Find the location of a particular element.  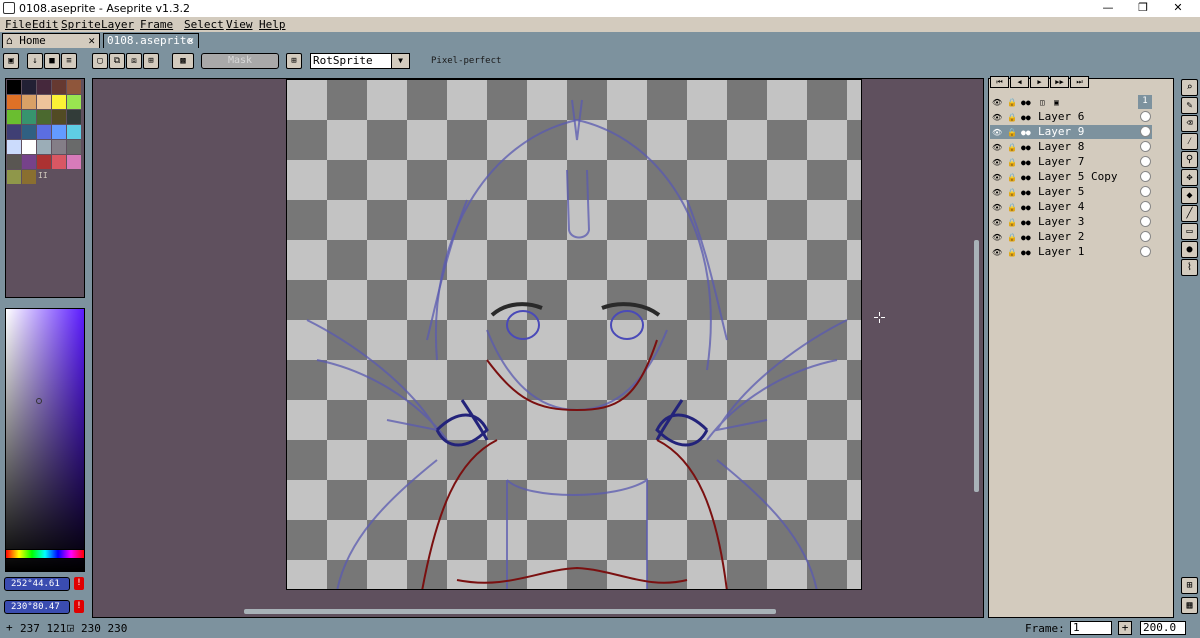

transparent-color-icon: ▩ is located at coordinates (183, 61).